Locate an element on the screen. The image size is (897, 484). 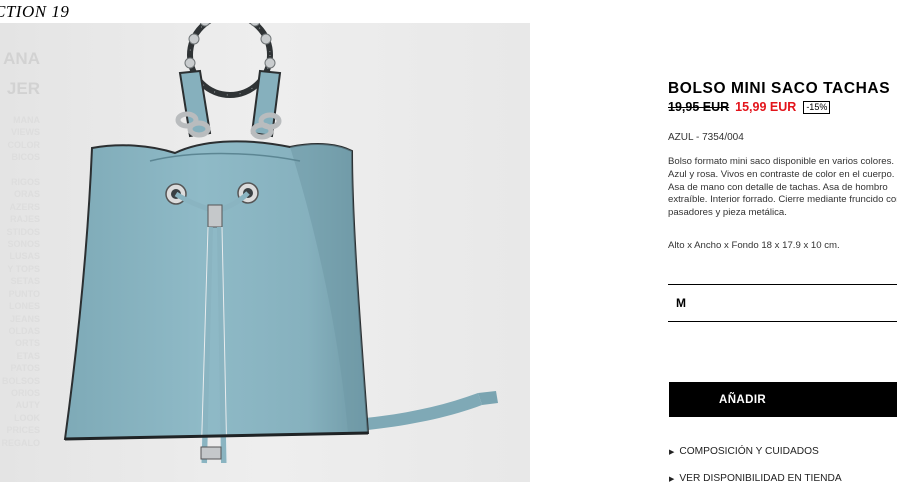
sidebar-item: BOLSOS is located at coordinates (20, 381).